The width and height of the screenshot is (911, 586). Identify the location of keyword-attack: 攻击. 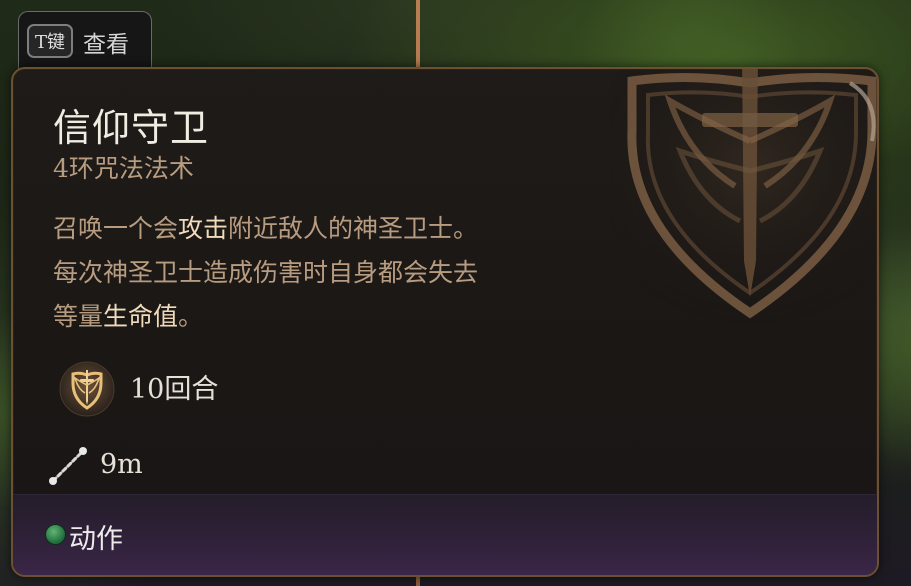
(203, 228).